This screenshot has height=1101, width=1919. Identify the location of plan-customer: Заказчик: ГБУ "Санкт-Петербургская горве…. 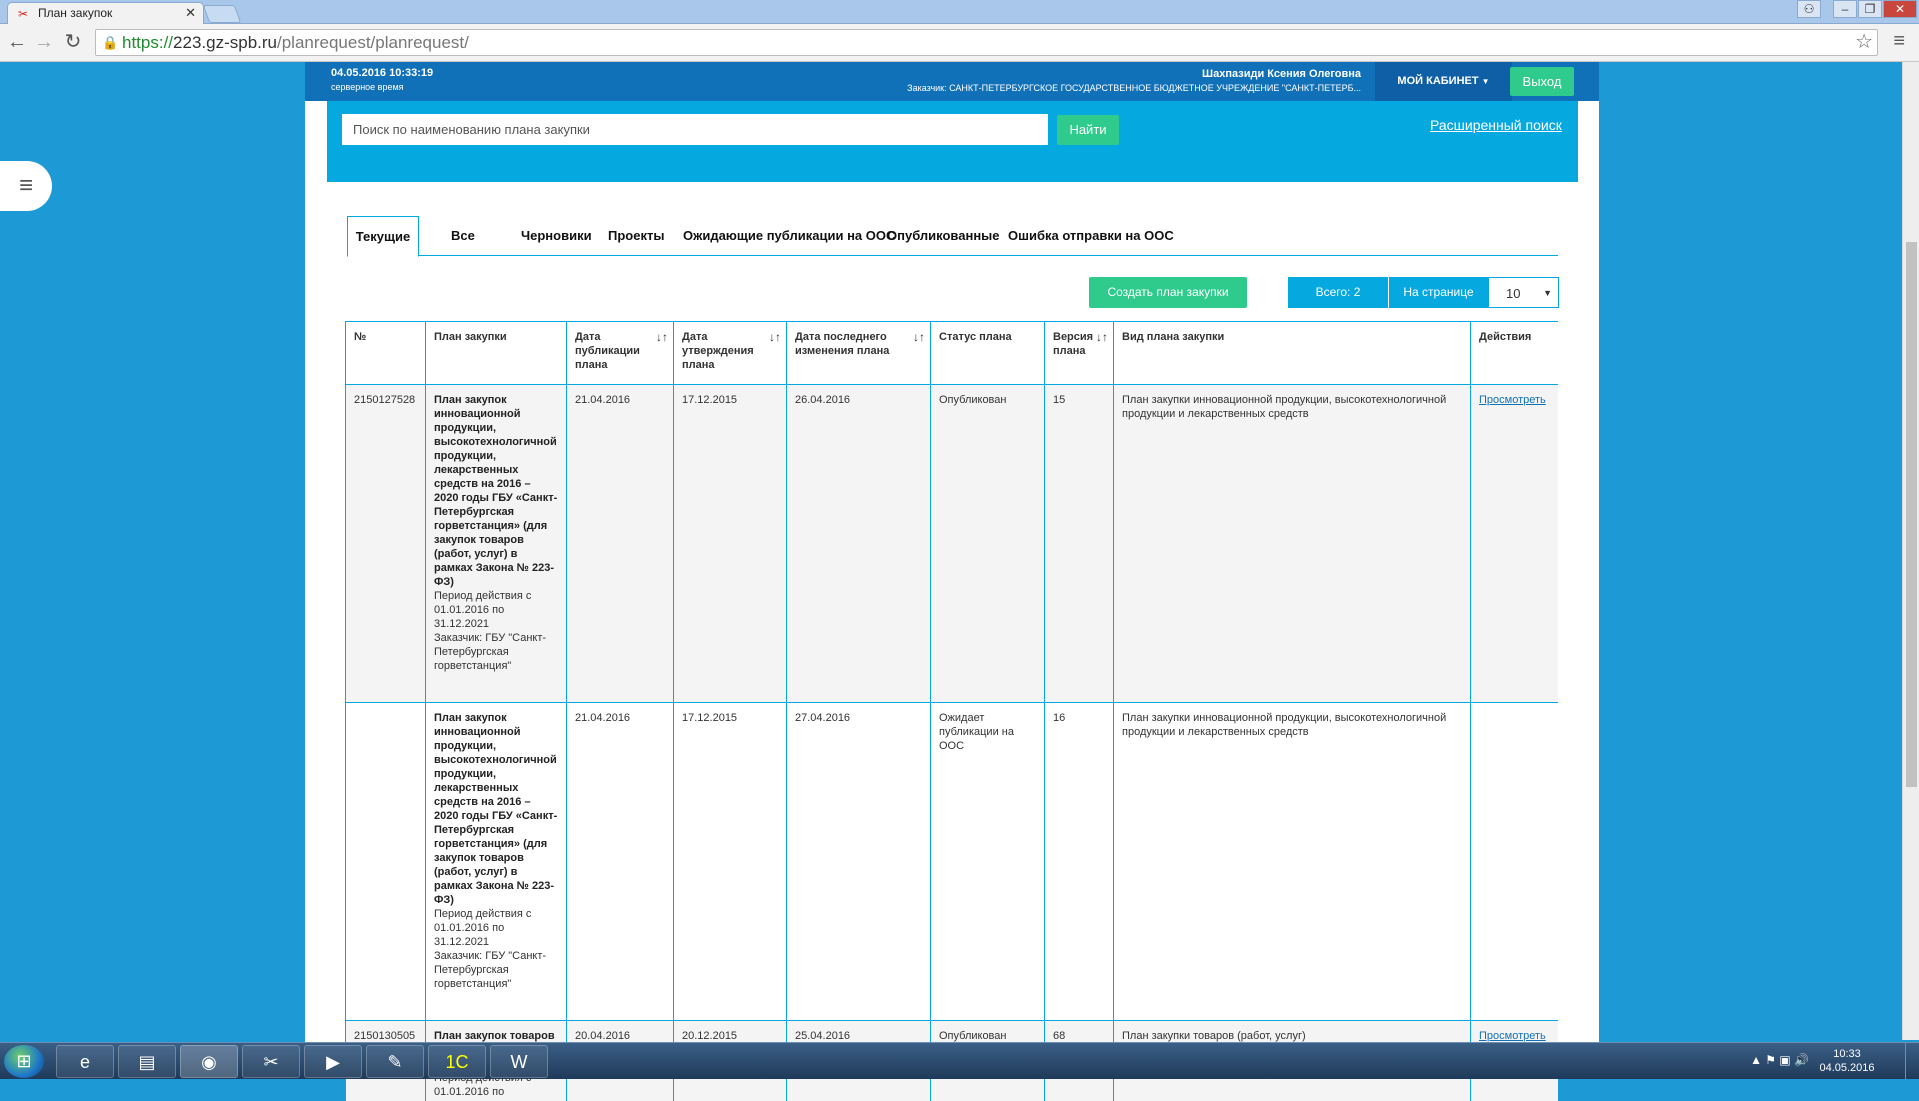
(496, 970).